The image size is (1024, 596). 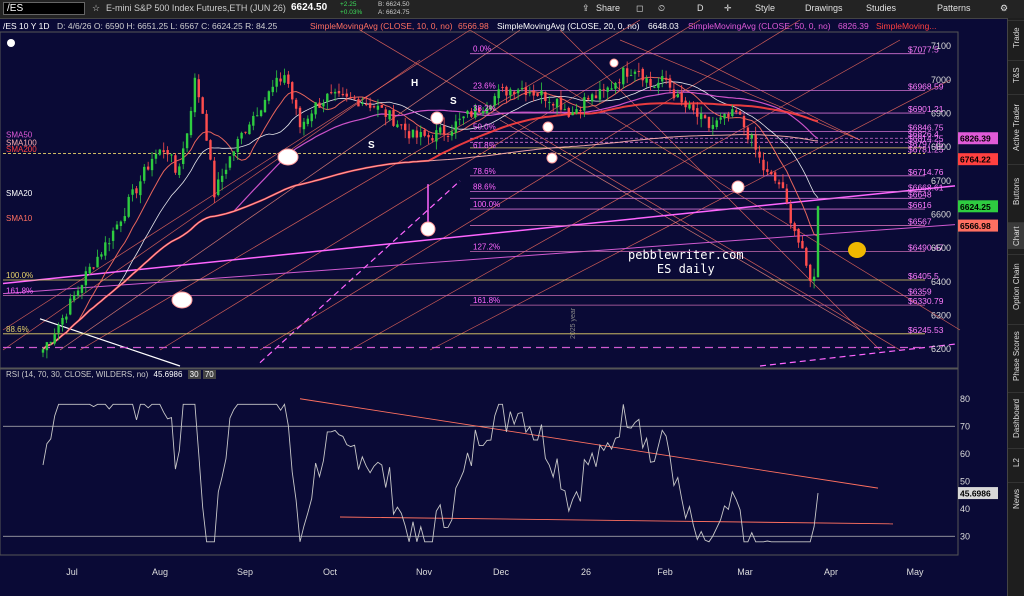 I want to click on timeframe-icon: ⏲, so click(x=661, y=8).